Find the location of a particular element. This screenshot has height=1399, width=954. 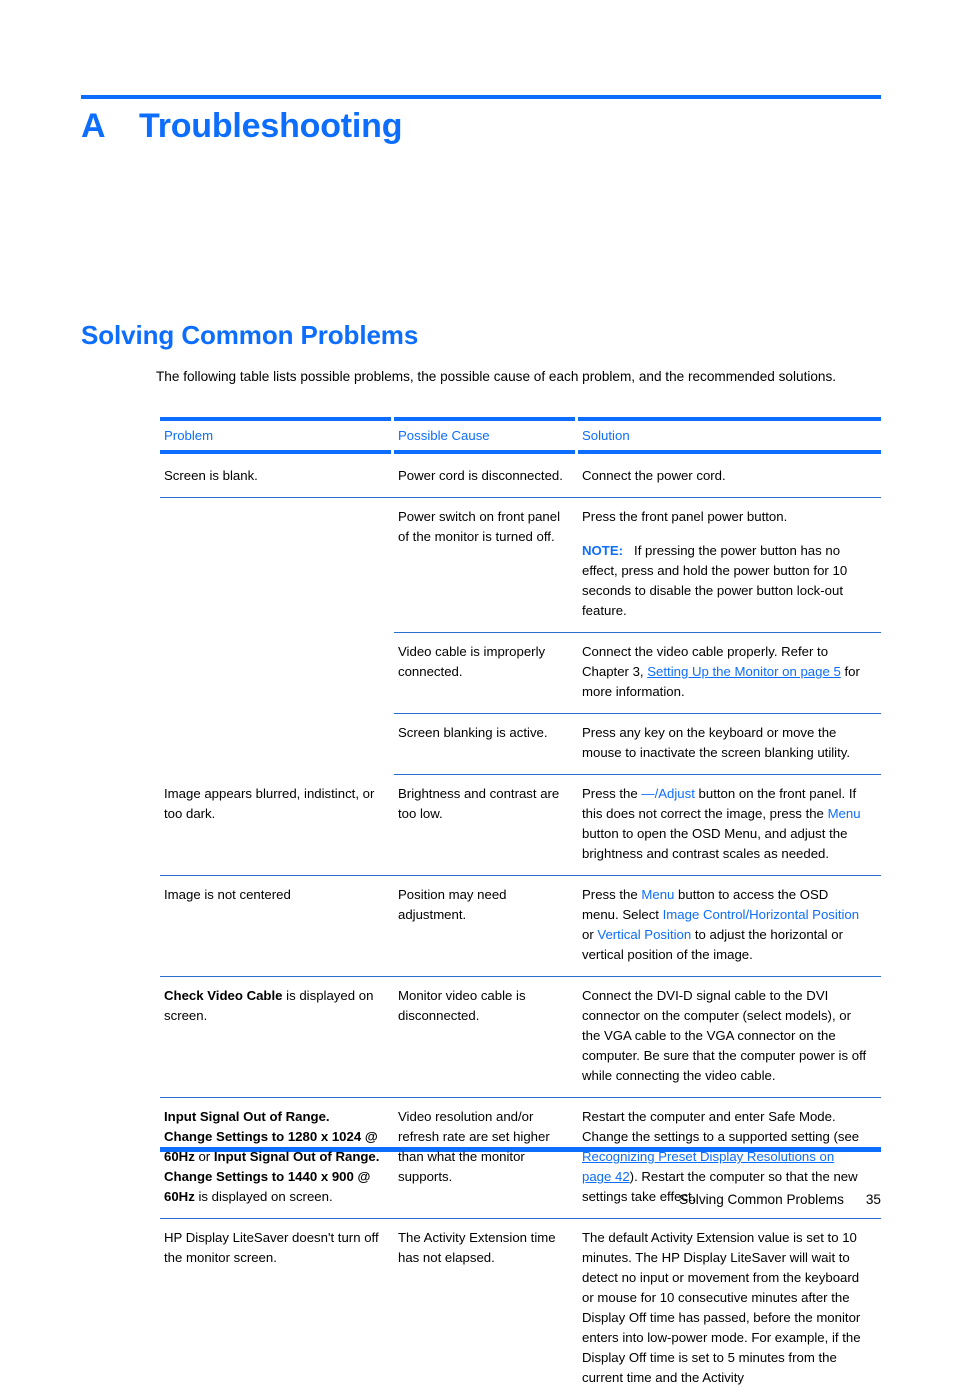

cell-cause: Screen blanking is active. is located at coordinates (486, 744).